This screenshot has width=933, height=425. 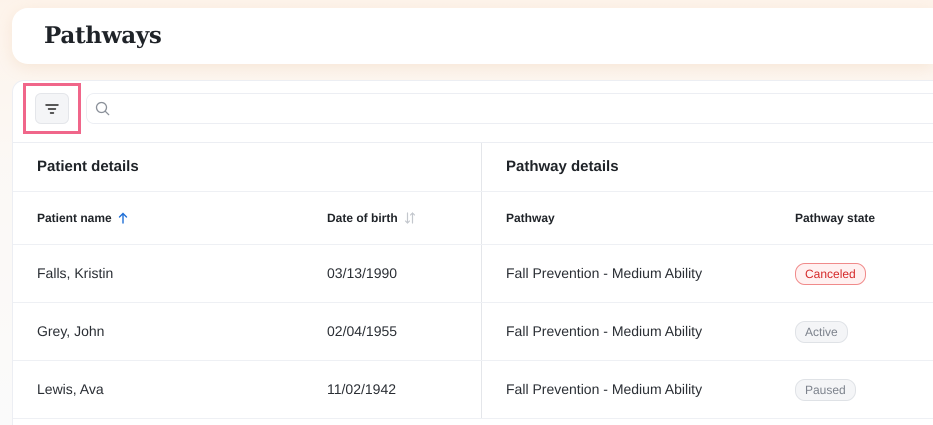 I want to click on column-header: Date of birth, so click(x=362, y=218).